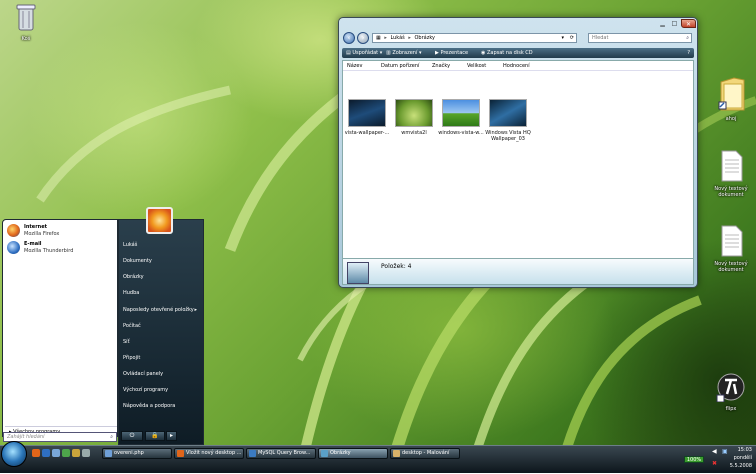 Image resolution: width=756 pixels, height=474 pixels. What do you see at coordinates (397, 38) in the screenshot?
I see `breadcrumb-root: Lukáš` at bounding box center [397, 38].